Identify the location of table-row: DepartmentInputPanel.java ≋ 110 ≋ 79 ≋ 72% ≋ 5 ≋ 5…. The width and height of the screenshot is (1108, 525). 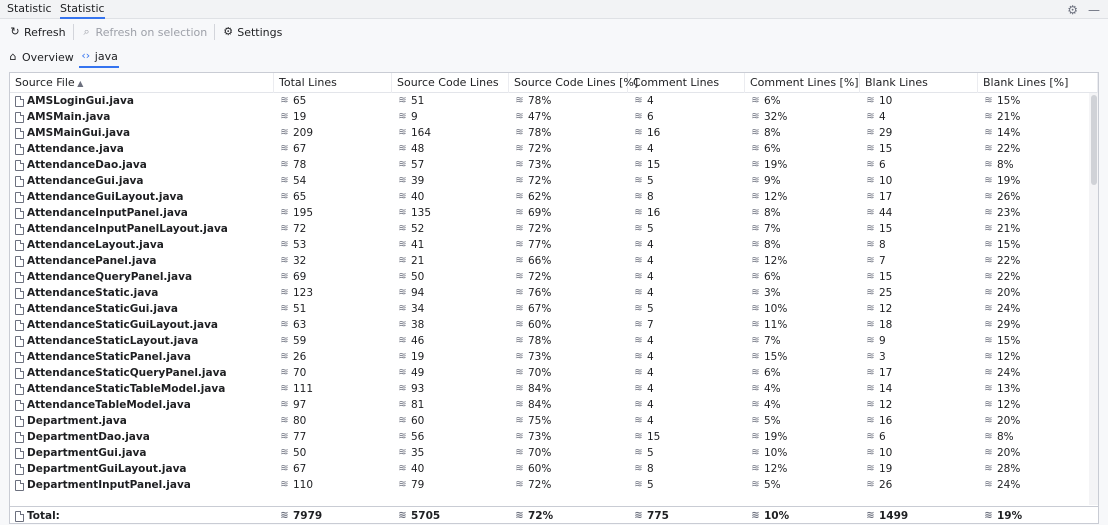
(554, 485).